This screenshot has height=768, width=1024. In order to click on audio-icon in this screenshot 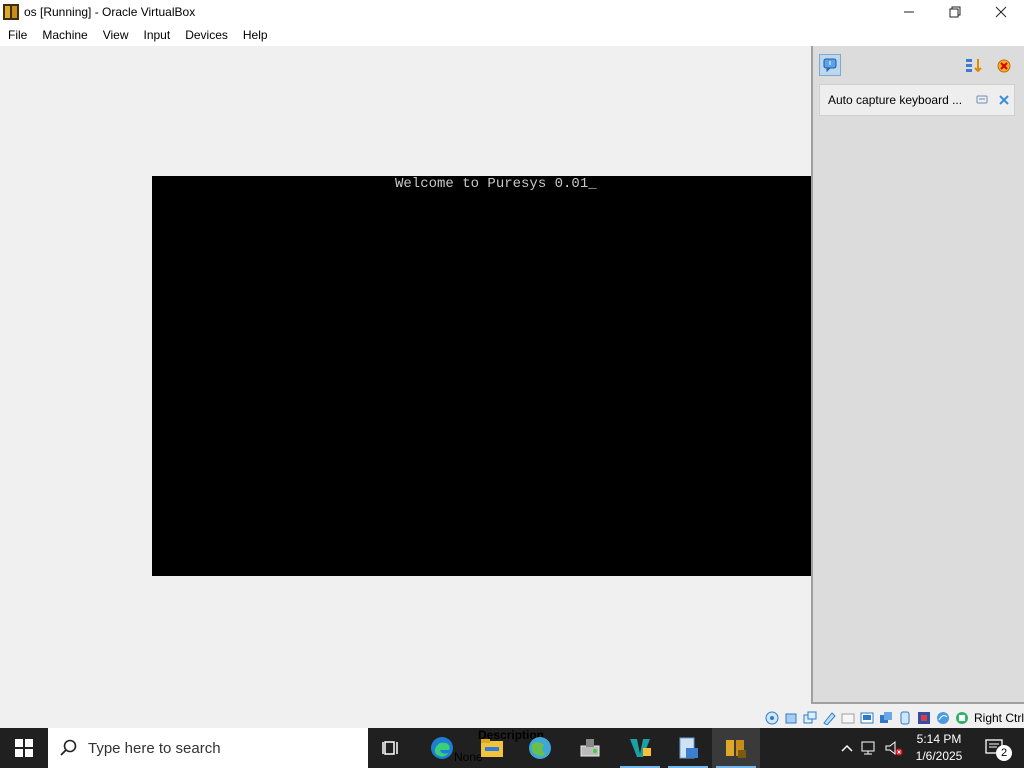, I will do `click(810, 718)`.